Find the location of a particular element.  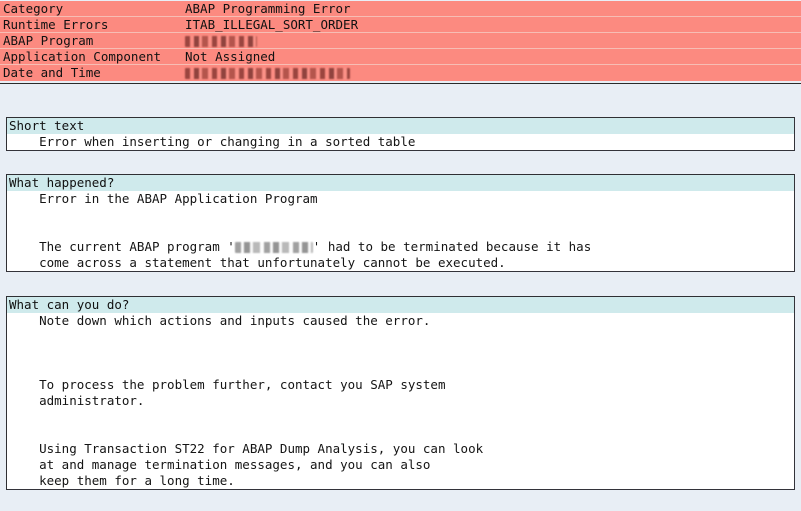

panel-title-short-text: Short text is located at coordinates (400, 126).